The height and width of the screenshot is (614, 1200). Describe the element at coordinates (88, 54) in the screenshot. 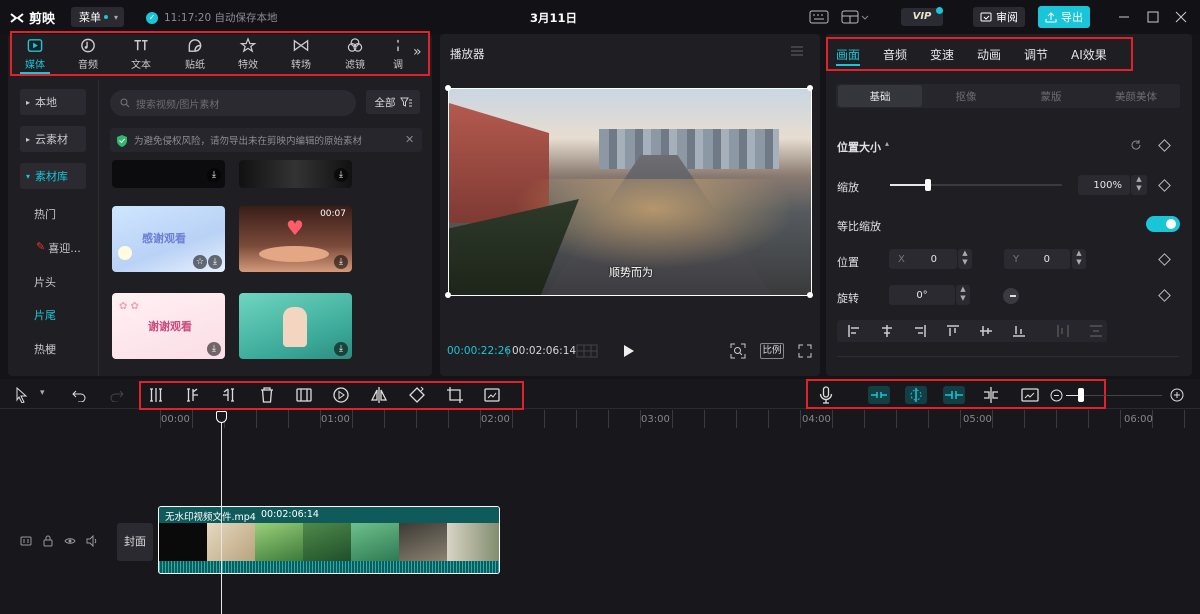

I see `tab-audio: 音频` at that location.